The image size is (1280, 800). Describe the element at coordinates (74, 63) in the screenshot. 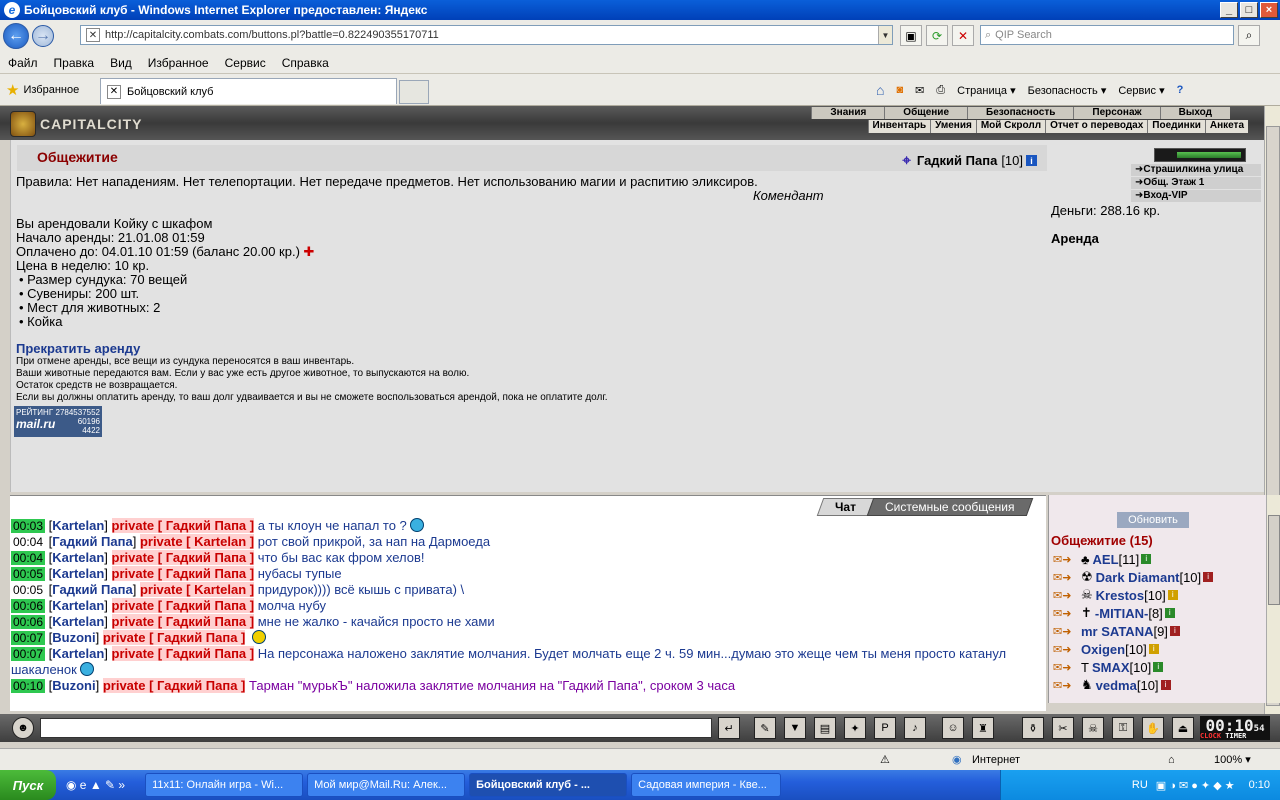

I see `menu-edit: Правка` at that location.